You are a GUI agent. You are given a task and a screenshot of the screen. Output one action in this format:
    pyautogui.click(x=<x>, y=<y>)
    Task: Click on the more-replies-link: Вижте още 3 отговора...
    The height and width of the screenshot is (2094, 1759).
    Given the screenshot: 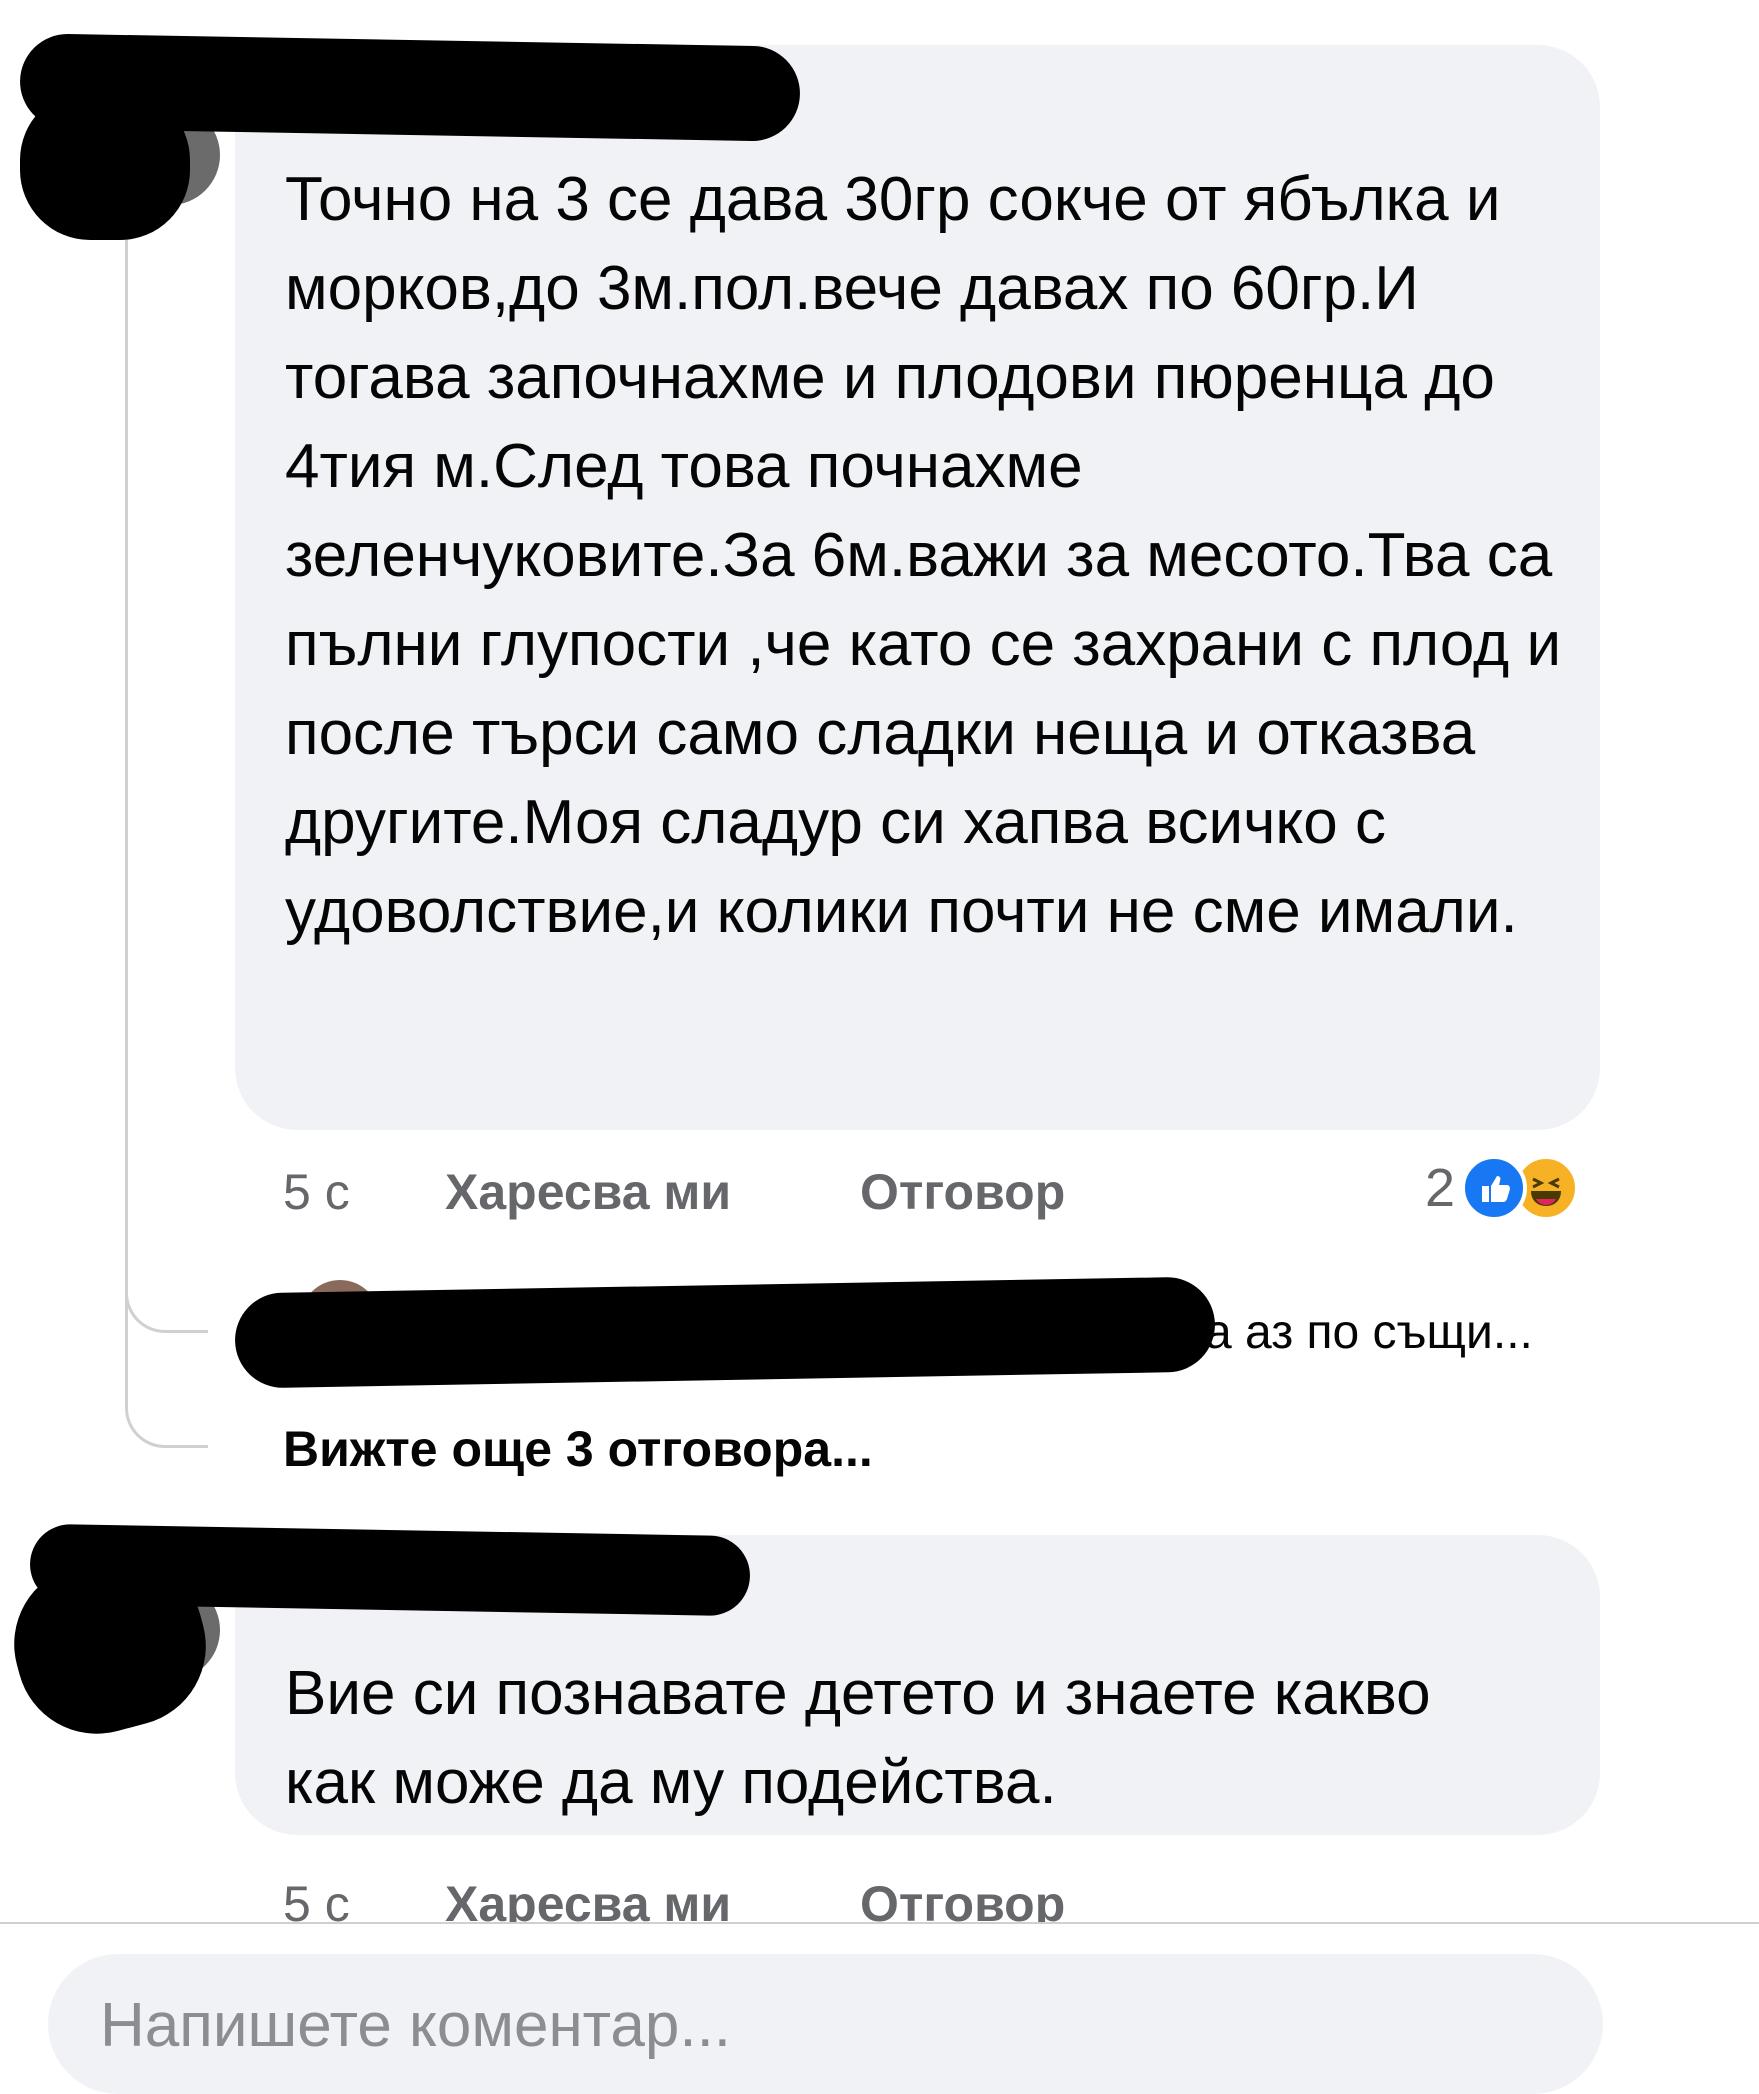 What is the action you would take?
    pyautogui.click(x=578, y=1449)
    